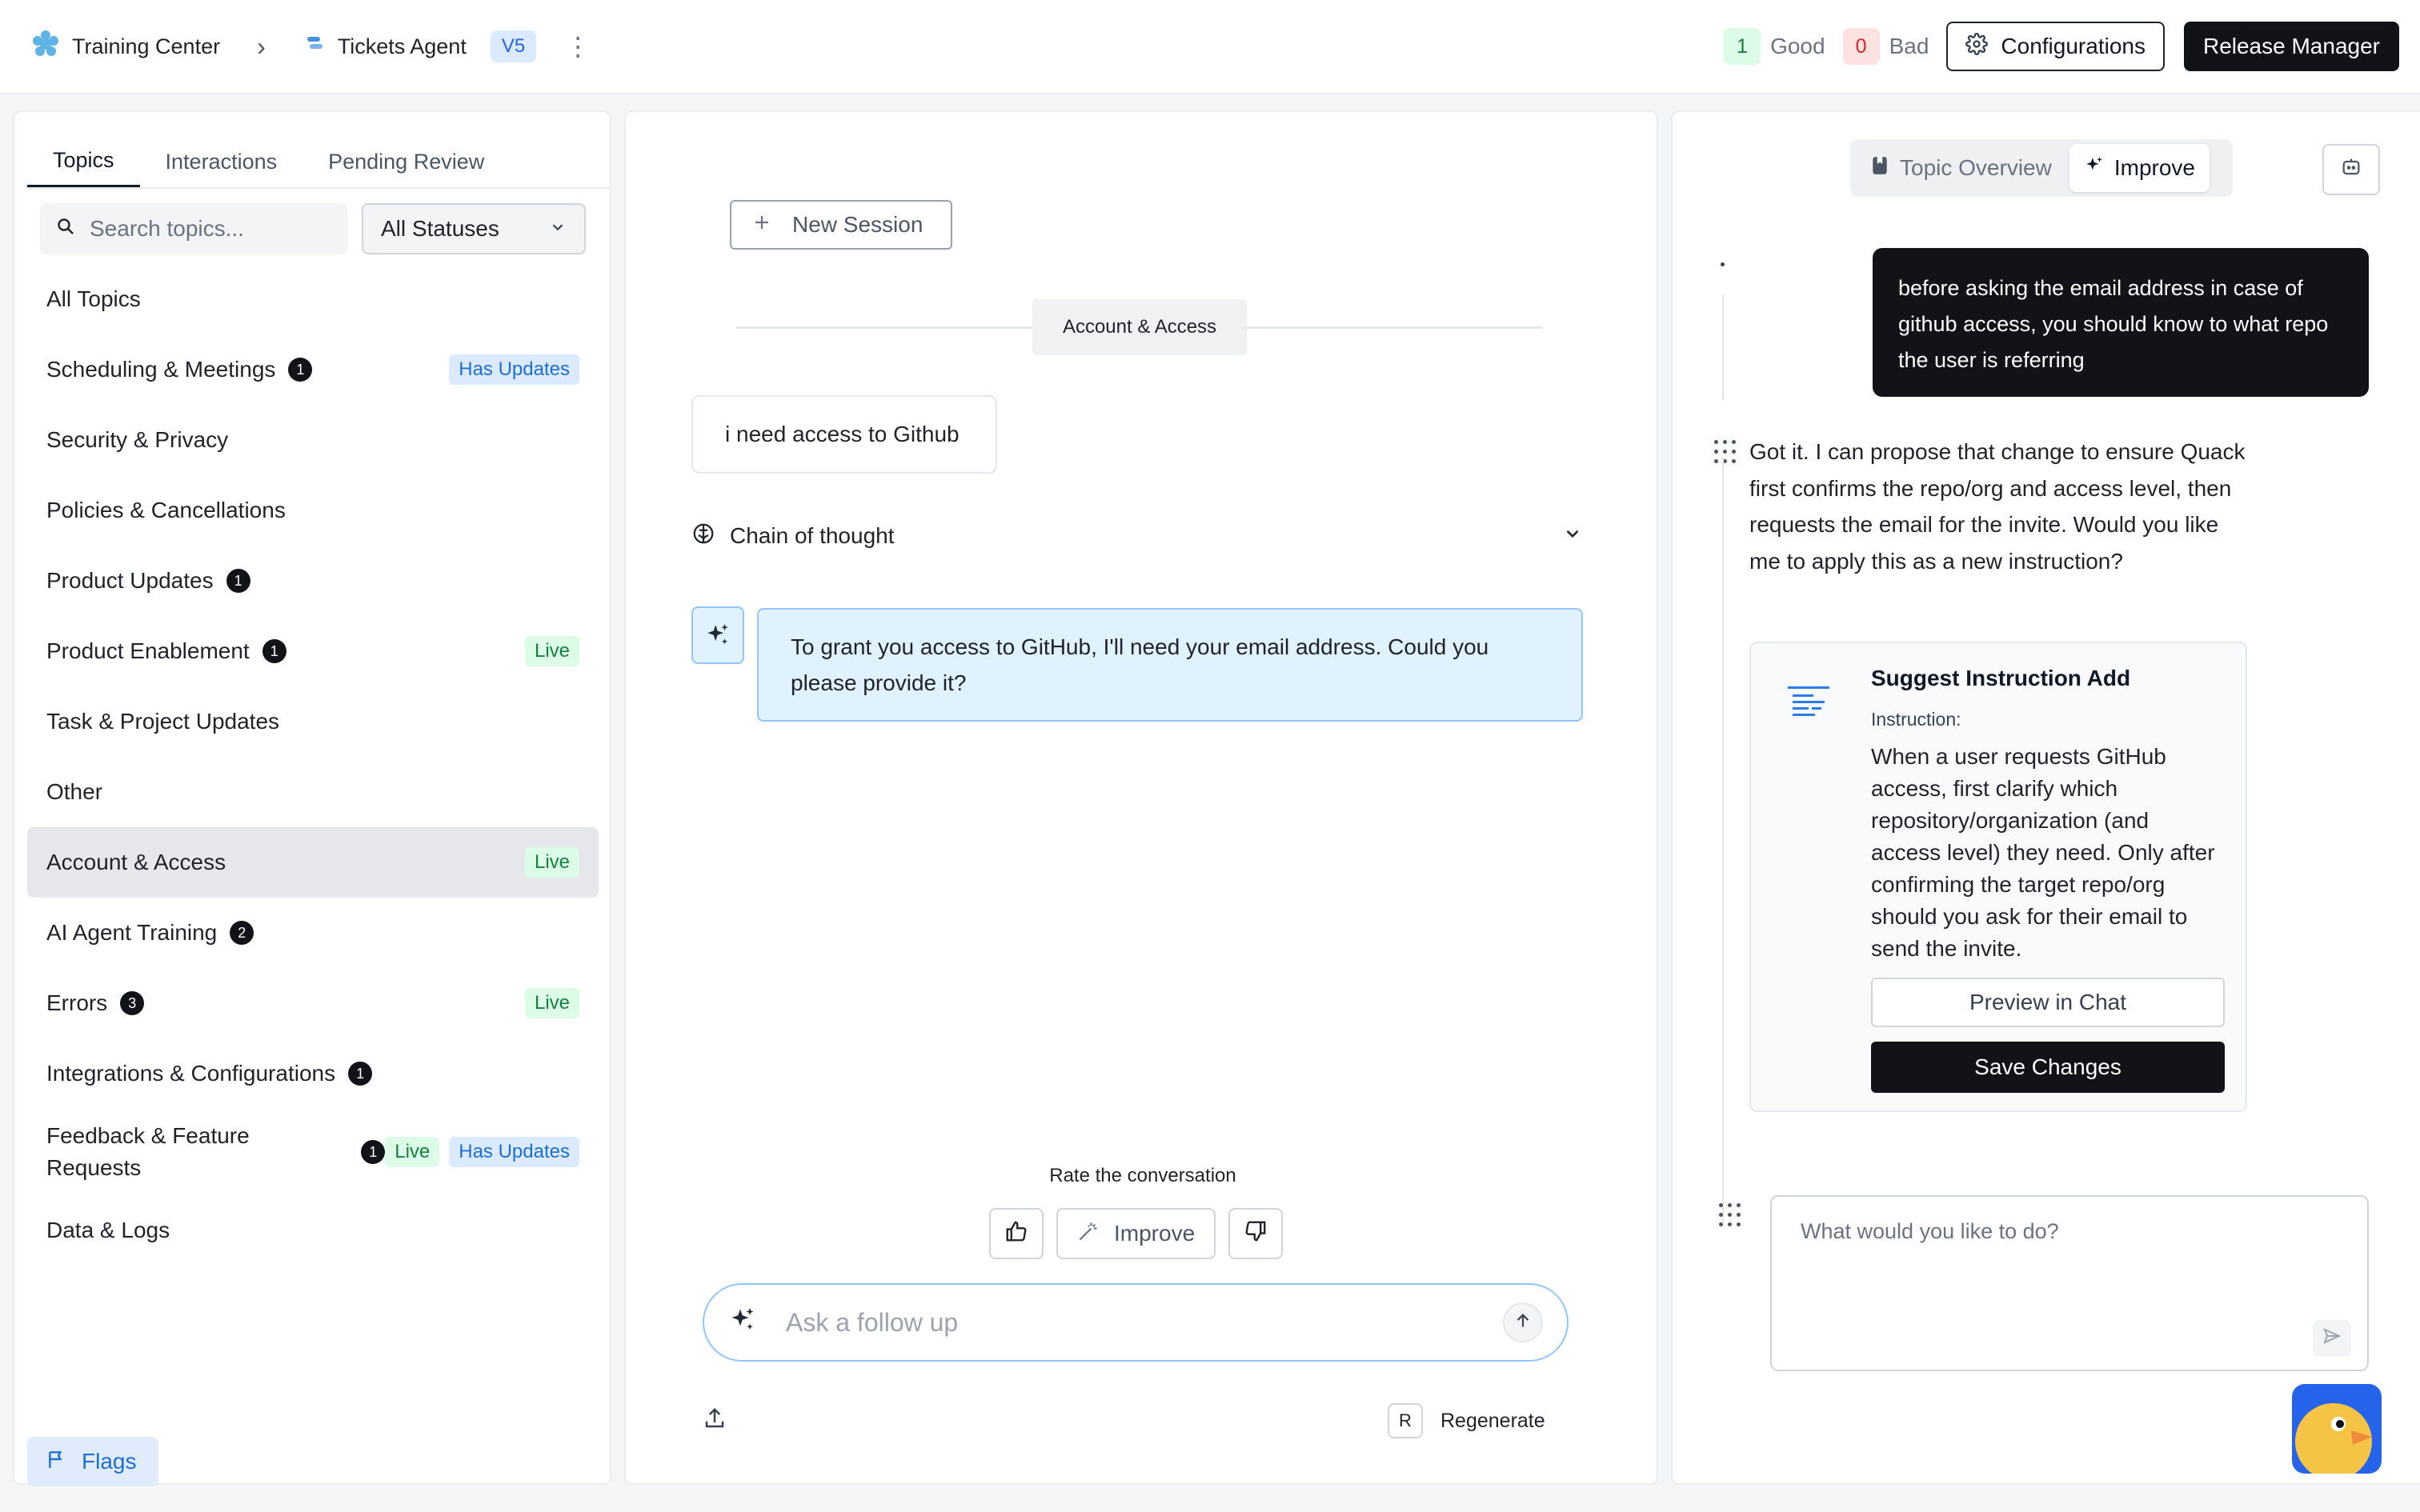 The width and height of the screenshot is (2420, 1512). Describe the element at coordinates (313, 581) in the screenshot. I see `topic-item: Product Updates 1` at that location.